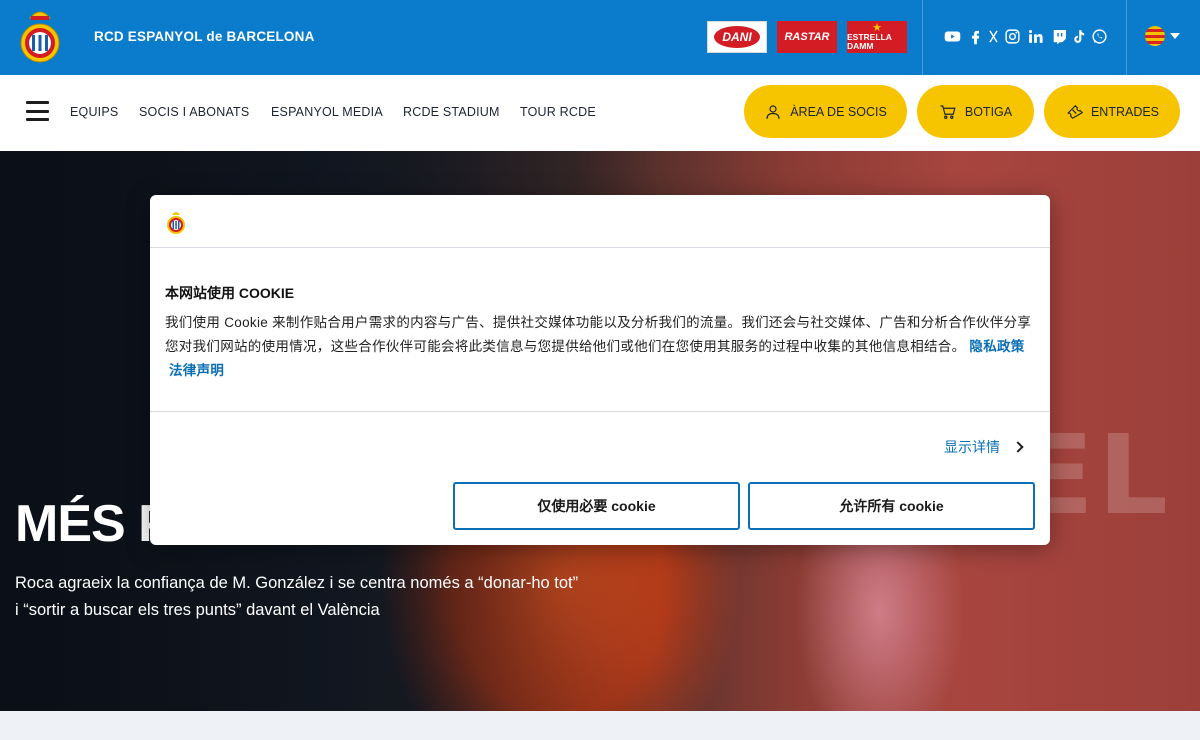 The image size is (1200, 740). I want to click on tiktok-icon, so click(1078, 36).